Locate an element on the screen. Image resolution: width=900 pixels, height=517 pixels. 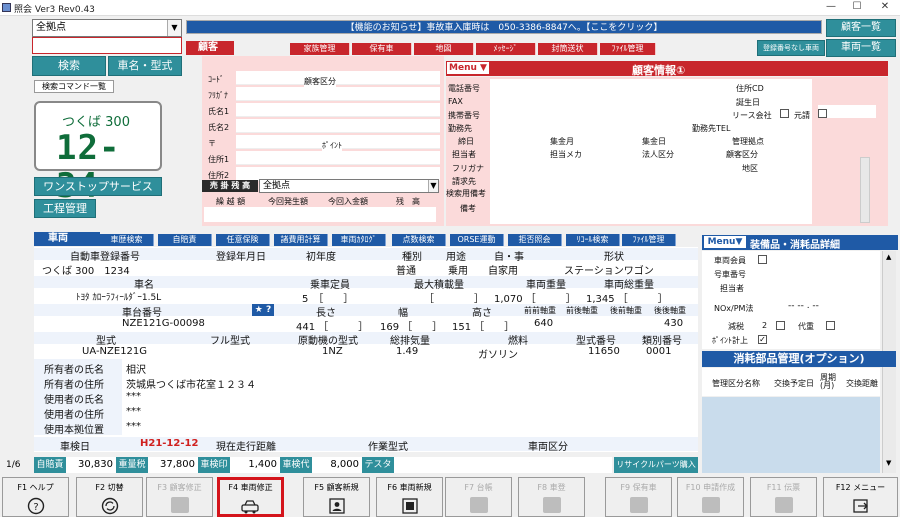
user-address-value: *** is located at coordinates (133, 411).